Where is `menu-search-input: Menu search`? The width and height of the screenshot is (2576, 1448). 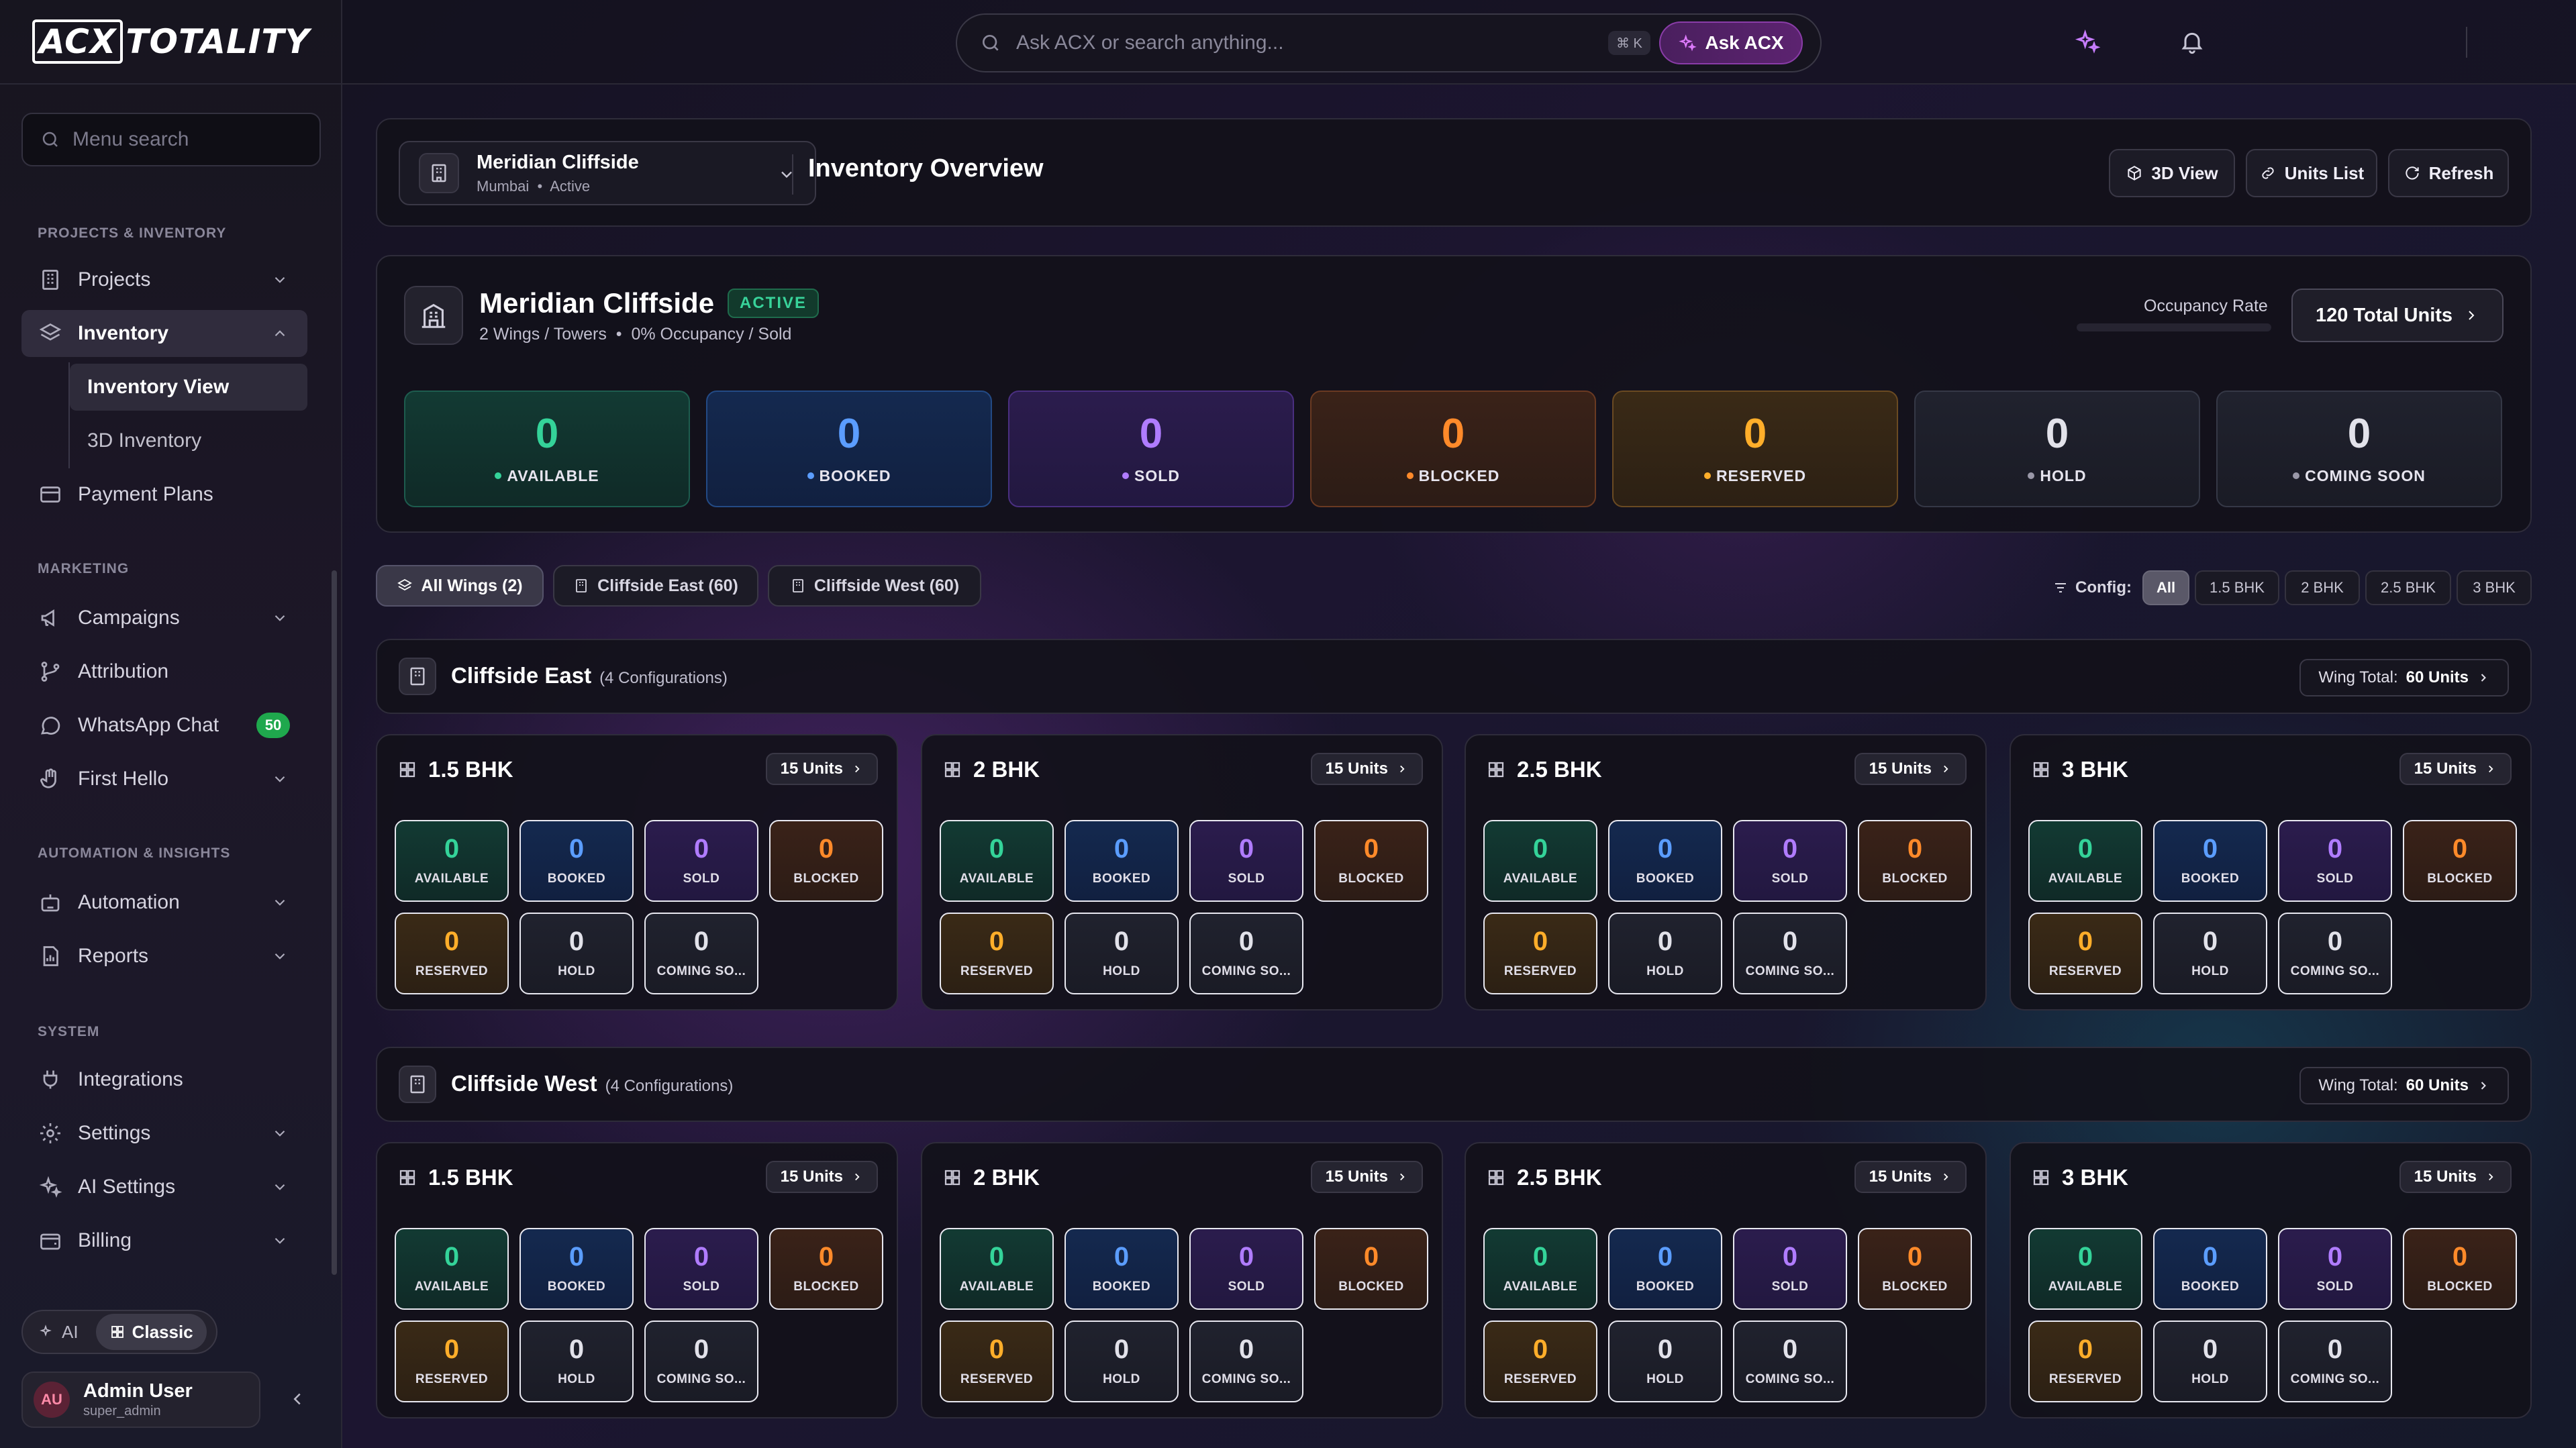
menu-search-input: Menu search is located at coordinates (171, 139).